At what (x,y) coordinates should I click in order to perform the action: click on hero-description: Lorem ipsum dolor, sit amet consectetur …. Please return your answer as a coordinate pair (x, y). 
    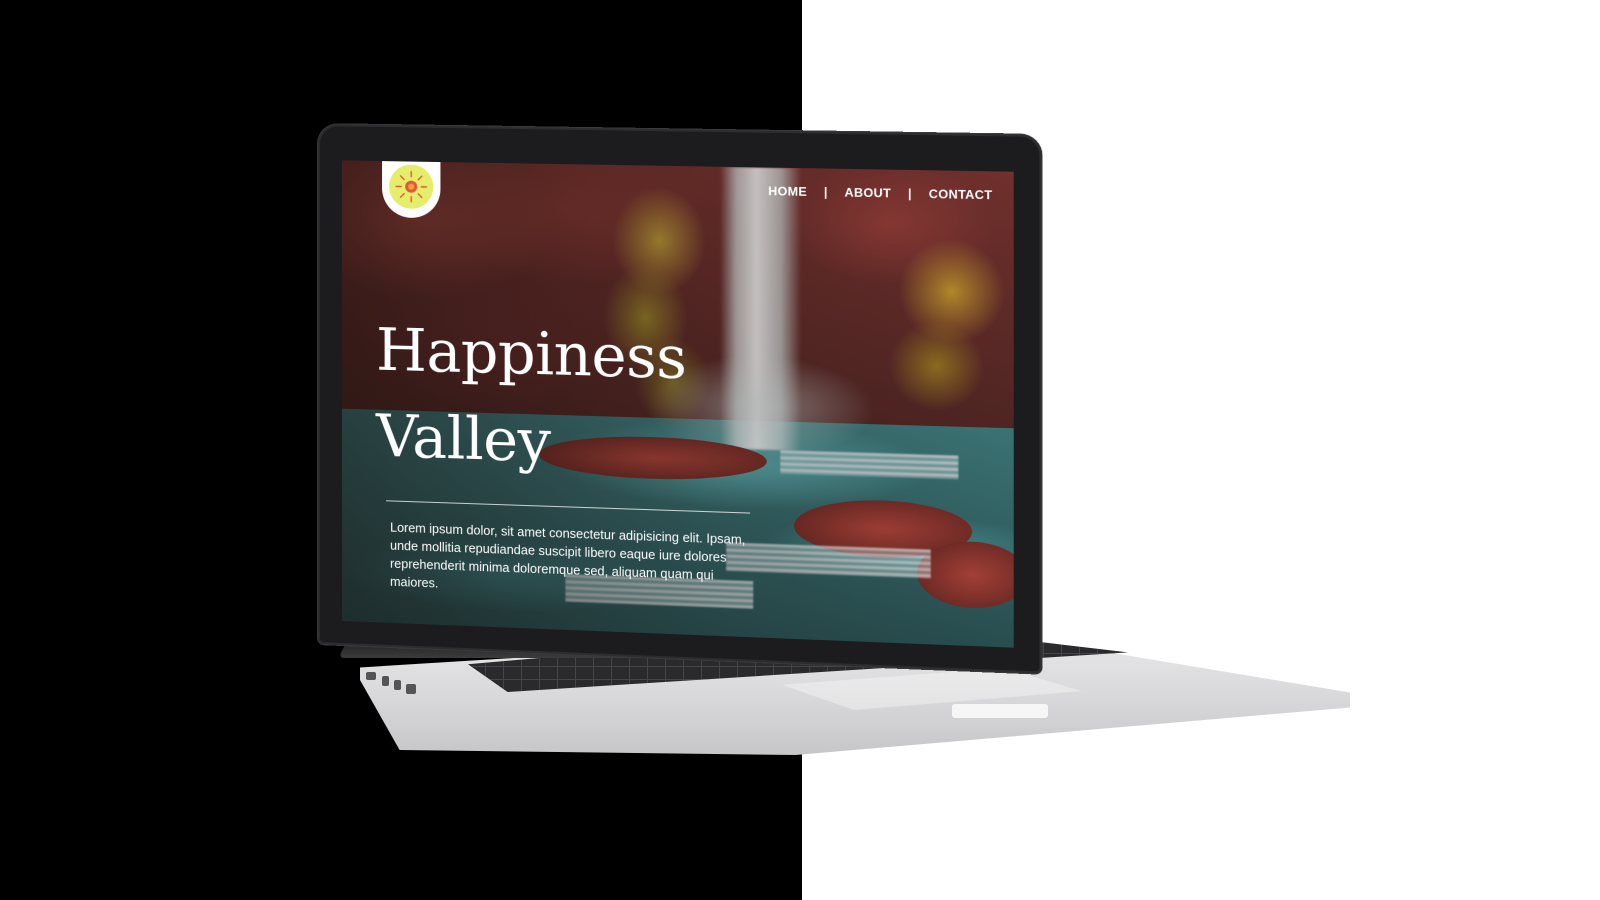
    Looking at the image, I should click on (568, 555).